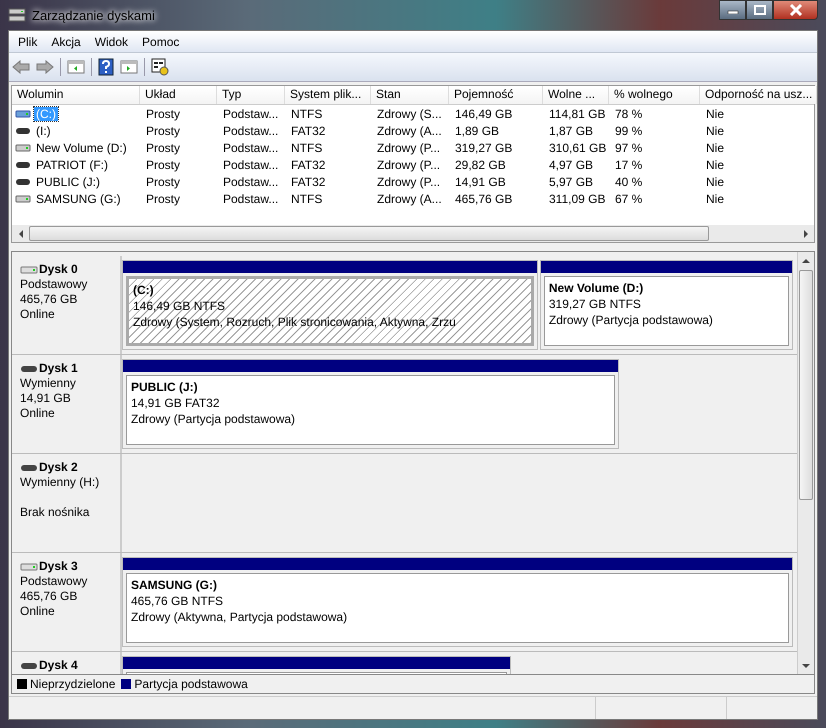 The height and width of the screenshot is (728, 826). What do you see at coordinates (106, 67) in the screenshot?
I see `help-icon` at bounding box center [106, 67].